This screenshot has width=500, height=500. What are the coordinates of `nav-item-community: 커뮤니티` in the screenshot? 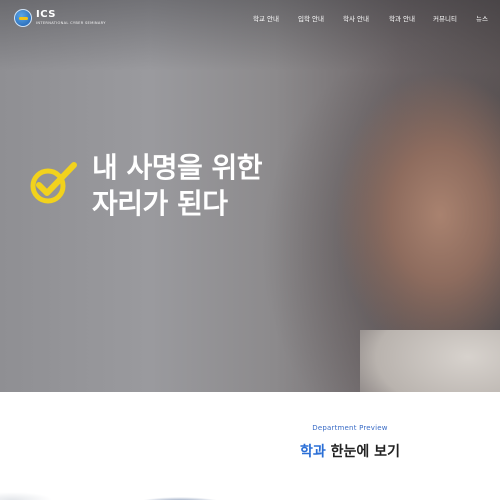 It's located at (445, 18).